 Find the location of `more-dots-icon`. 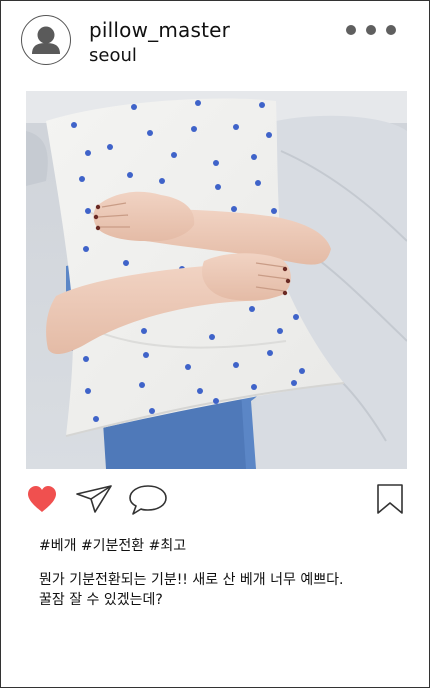

more-dots-icon is located at coordinates (371, 30).